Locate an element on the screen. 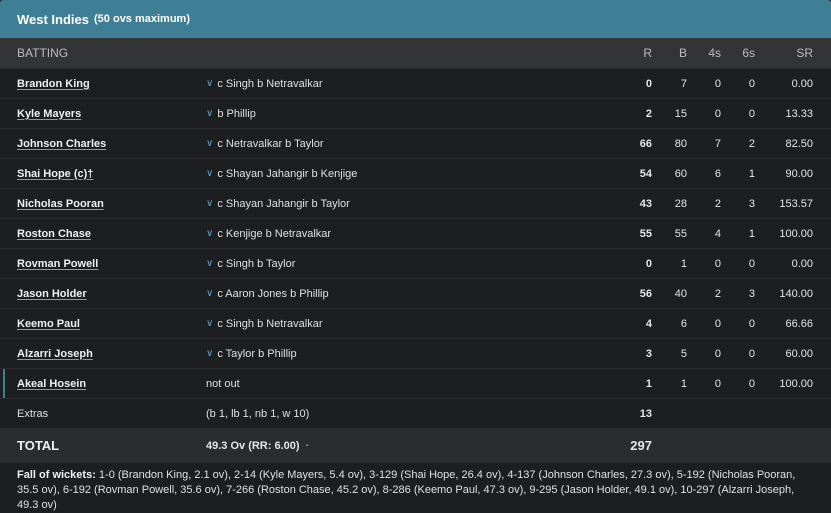  extras-runs: 13 is located at coordinates (645, 413).